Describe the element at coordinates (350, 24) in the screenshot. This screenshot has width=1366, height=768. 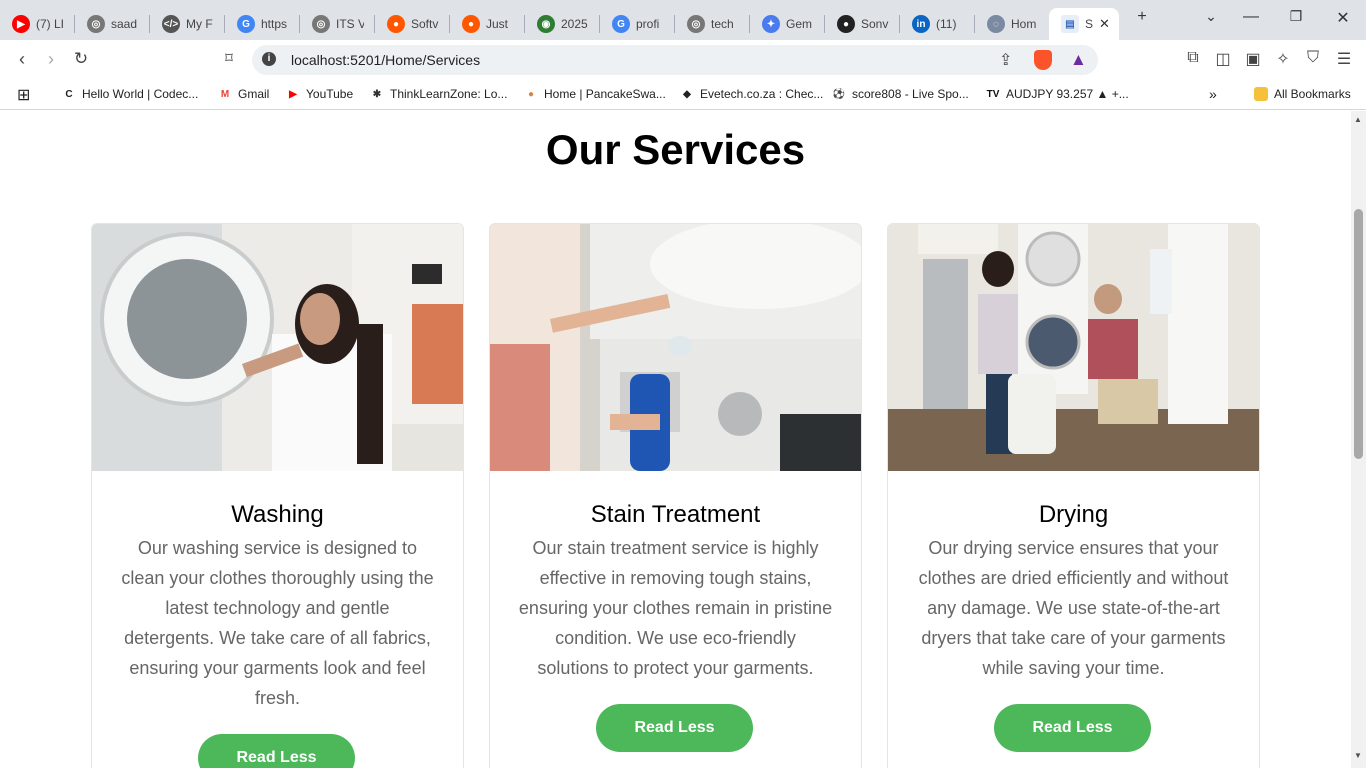
I see `tab-title: ITS V` at that location.